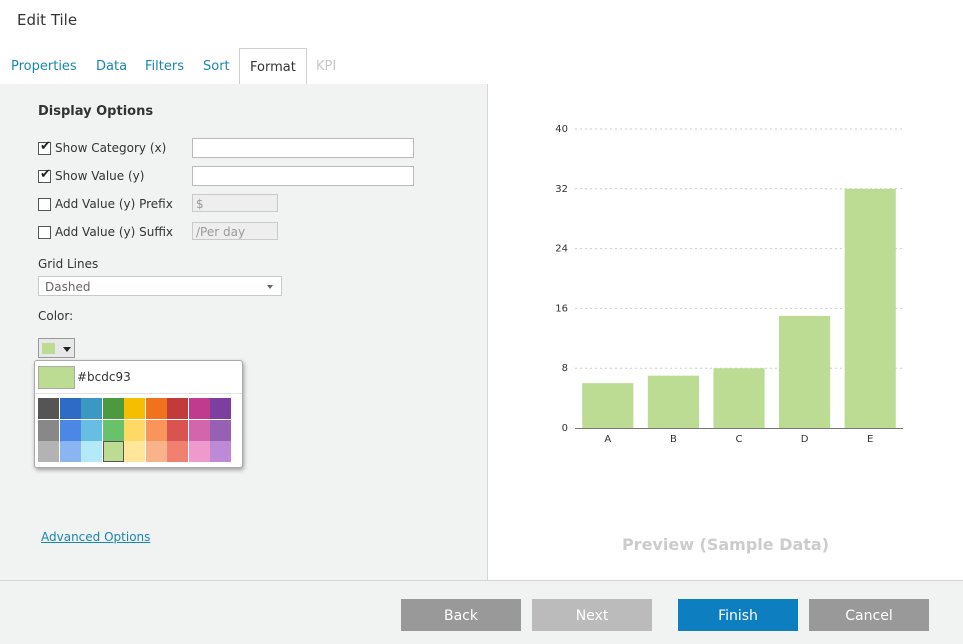  I want to click on current-color-hex: #bcdc93, so click(104, 377).